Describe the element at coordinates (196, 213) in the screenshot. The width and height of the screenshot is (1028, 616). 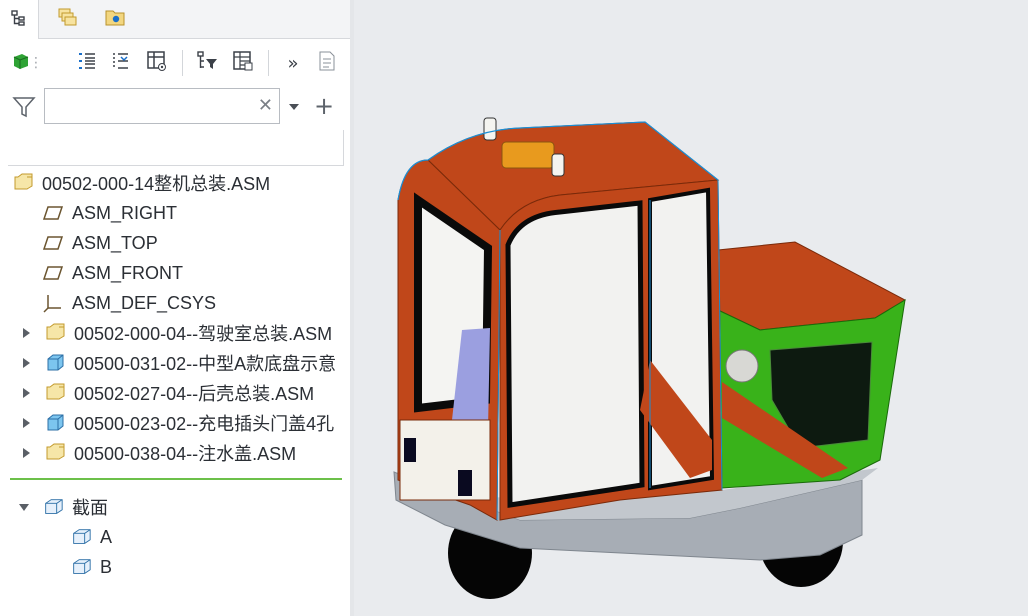
I see `tree-item: ASM_RIGHT` at that location.